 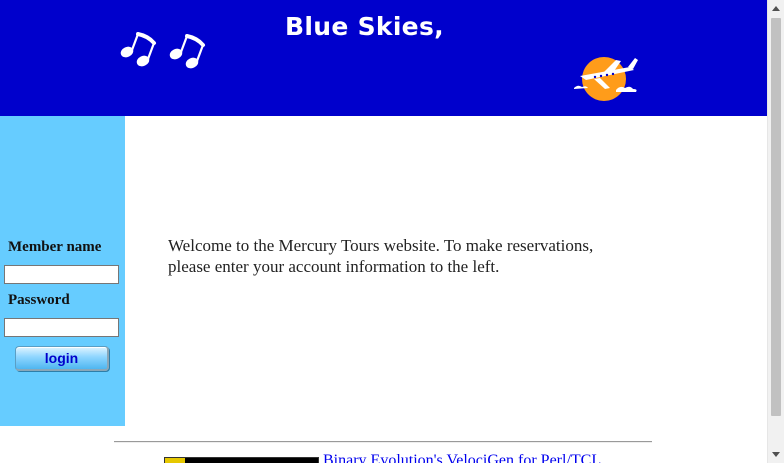 I want to click on velocigen-badge-icon, so click(x=241, y=460).